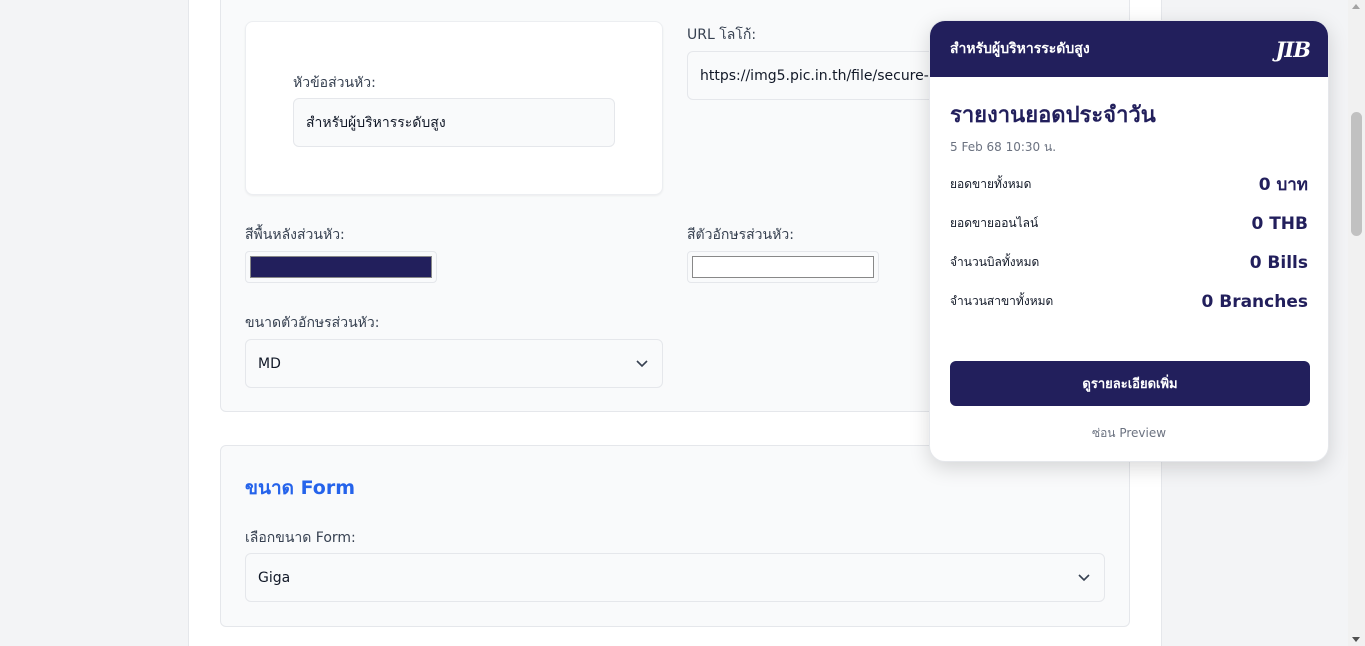 The width and height of the screenshot is (1365, 646). Describe the element at coordinates (1002, 301) in the screenshot. I see `stat-label: จำนวนสาขาทั้งหมด` at that location.